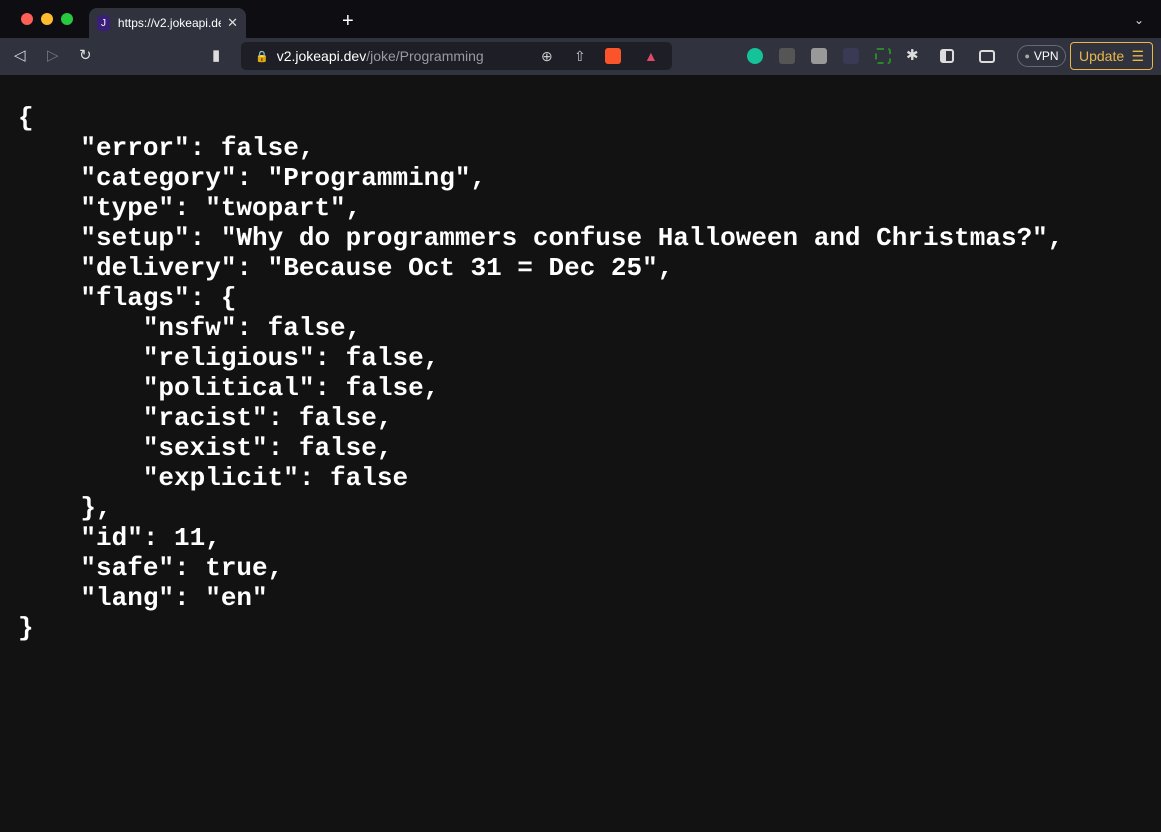 The width and height of the screenshot is (1161, 832). What do you see at coordinates (346, 268) in the screenshot?
I see `json-line: "delivery": "Because Oct 31 = Dec 25",` at bounding box center [346, 268].